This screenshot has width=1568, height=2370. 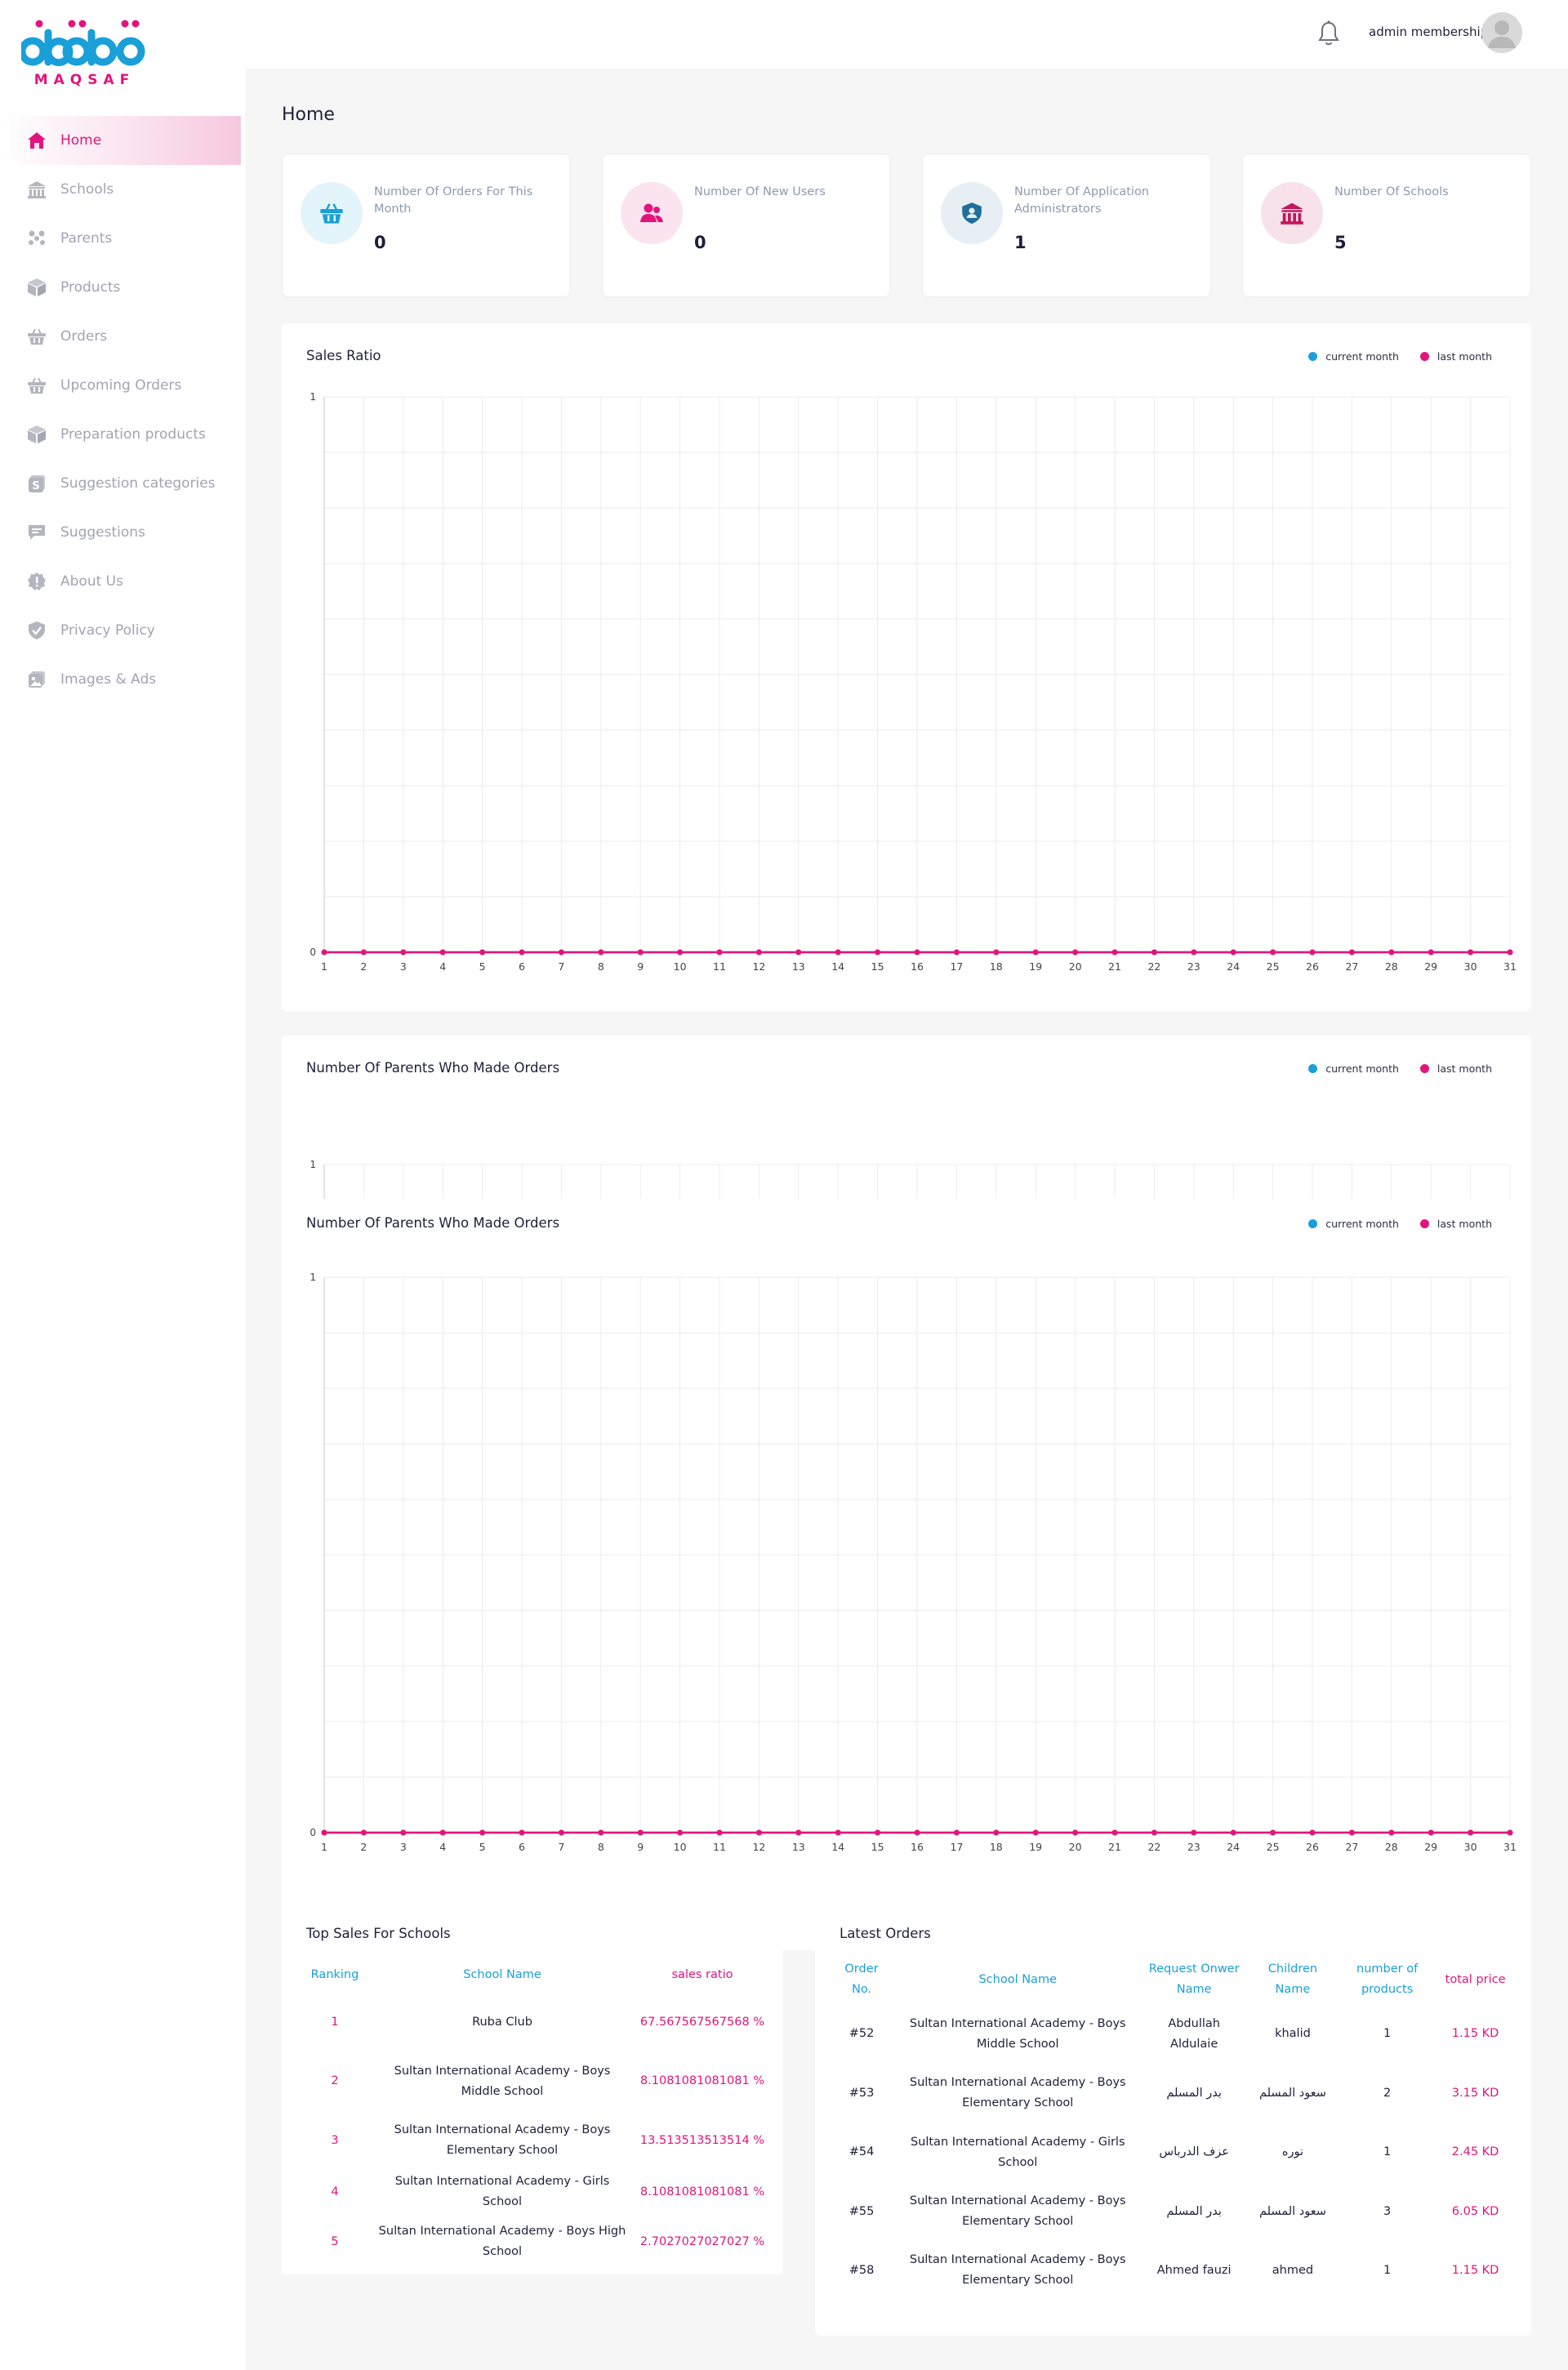 I want to click on shield-check-icon, so click(x=36, y=630).